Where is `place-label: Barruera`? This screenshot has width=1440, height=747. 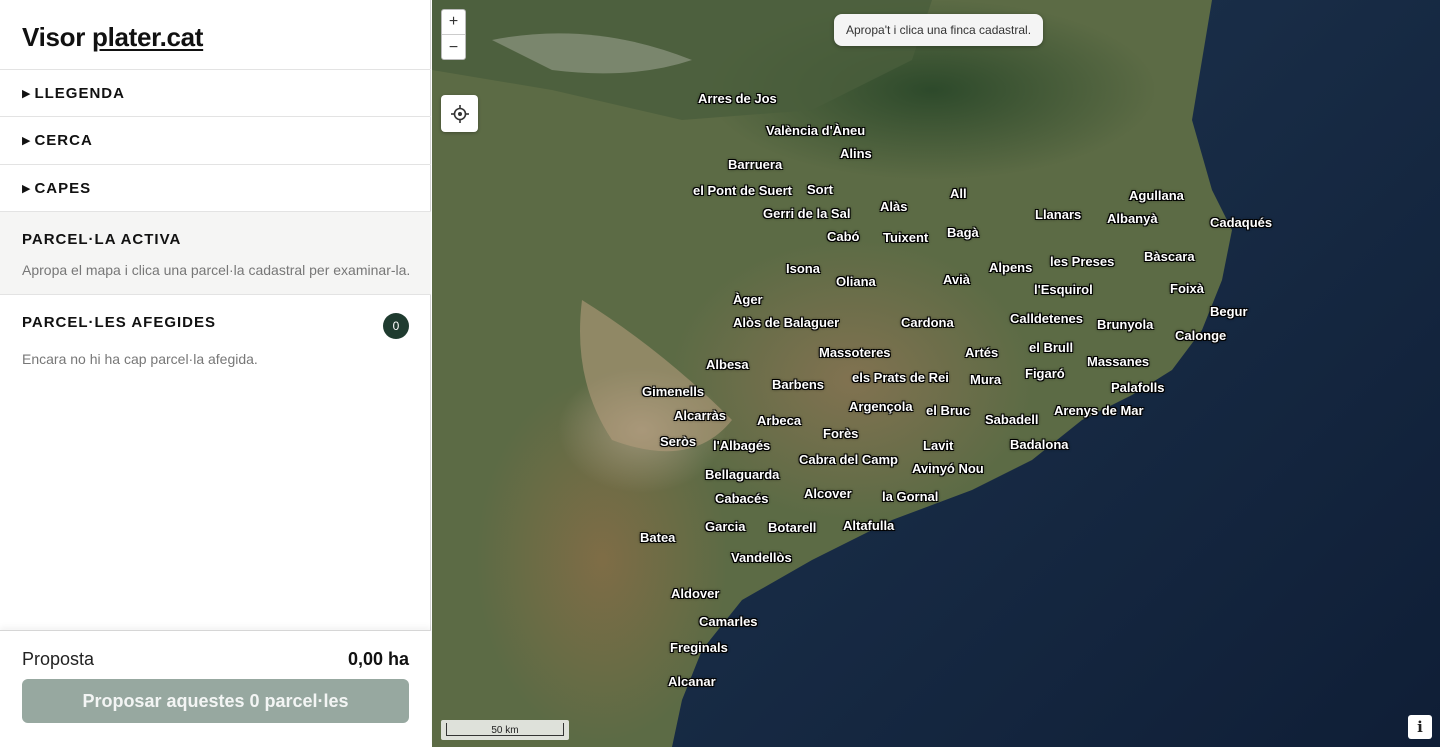
place-label: Barruera is located at coordinates (755, 164).